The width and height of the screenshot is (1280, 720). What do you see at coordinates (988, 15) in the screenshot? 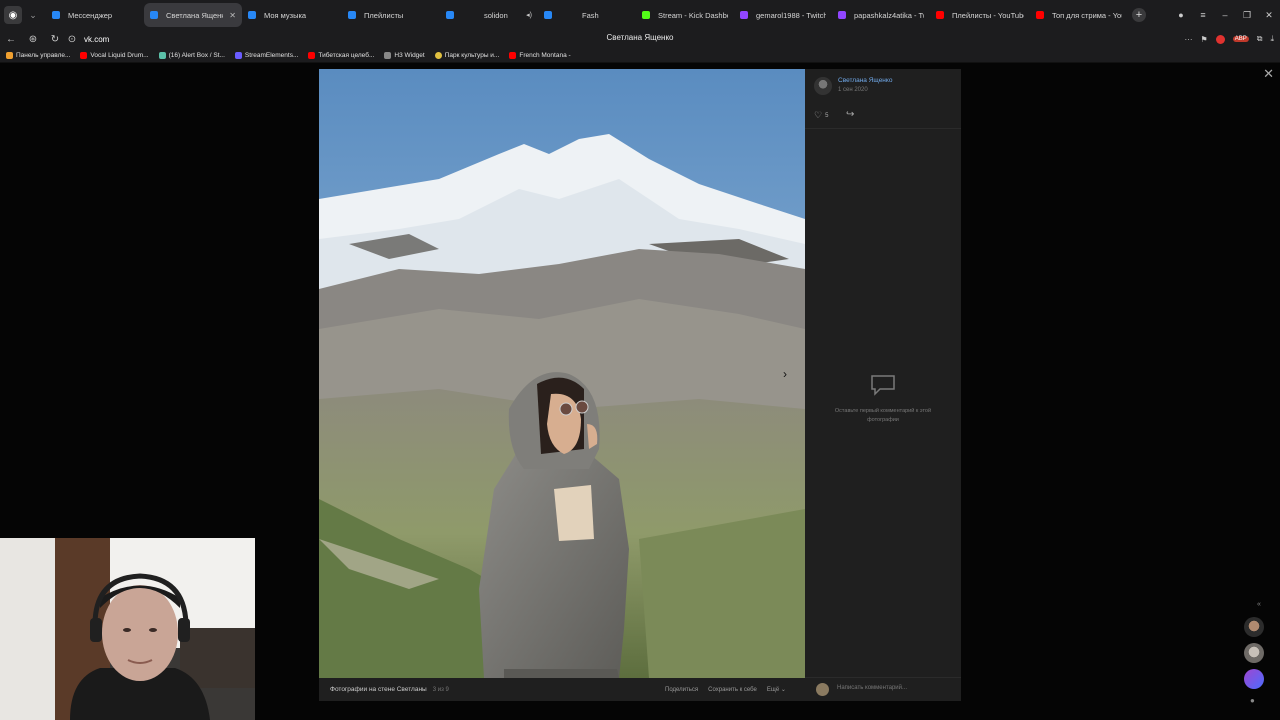
I see `tab-label: Плейлисты - YouTube` at bounding box center [988, 15].